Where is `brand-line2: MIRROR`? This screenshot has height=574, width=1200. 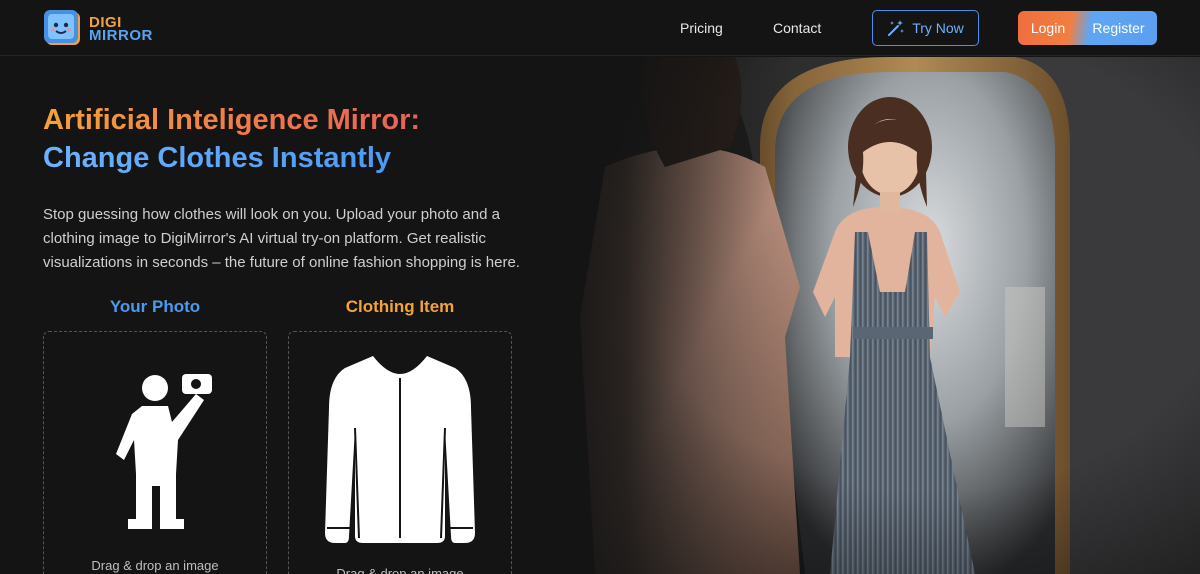 brand-line2: MIRROR is located at coordinates (121, 35).